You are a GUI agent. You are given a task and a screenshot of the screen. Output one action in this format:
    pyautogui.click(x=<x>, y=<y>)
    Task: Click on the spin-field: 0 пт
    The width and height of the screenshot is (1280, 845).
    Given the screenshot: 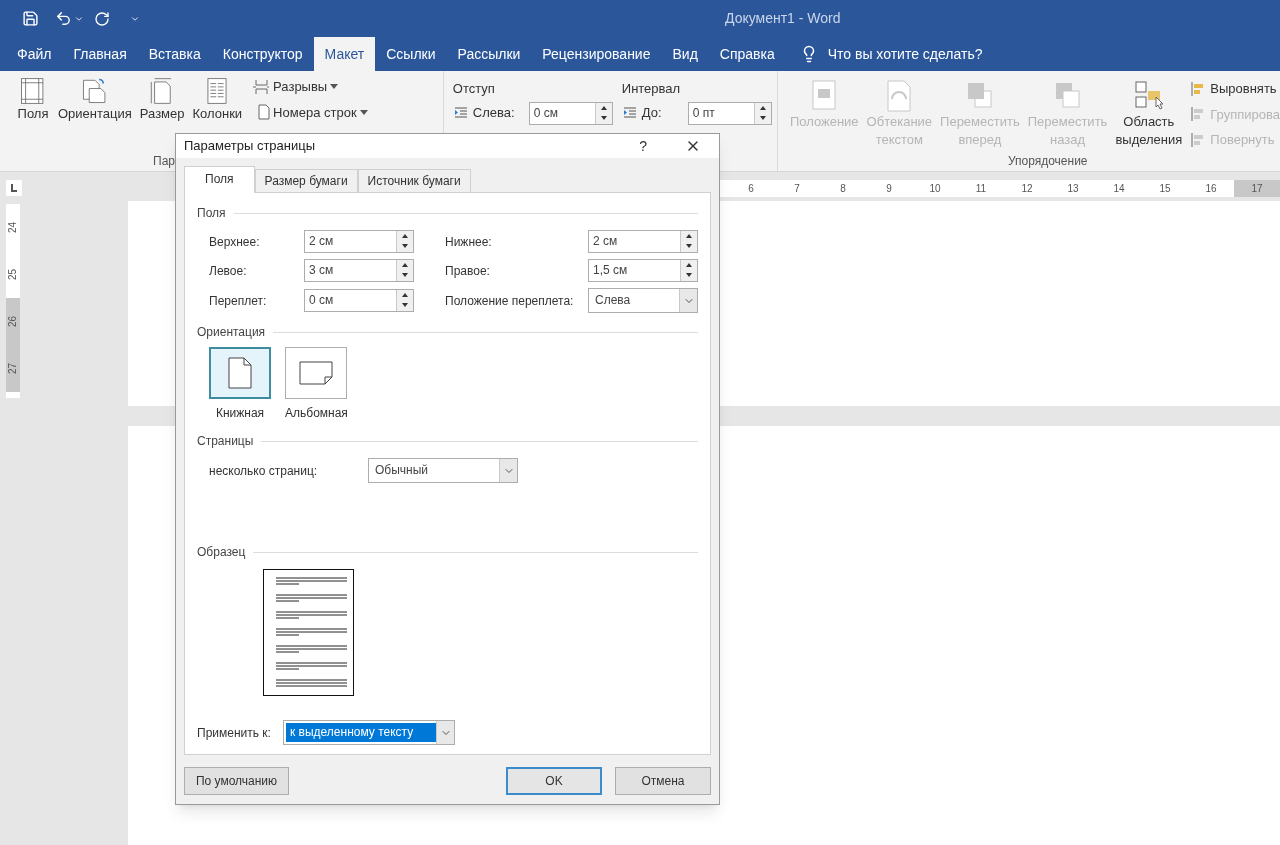 What is the action you would take?
    pyautogui.click(x=729, y=113)
    